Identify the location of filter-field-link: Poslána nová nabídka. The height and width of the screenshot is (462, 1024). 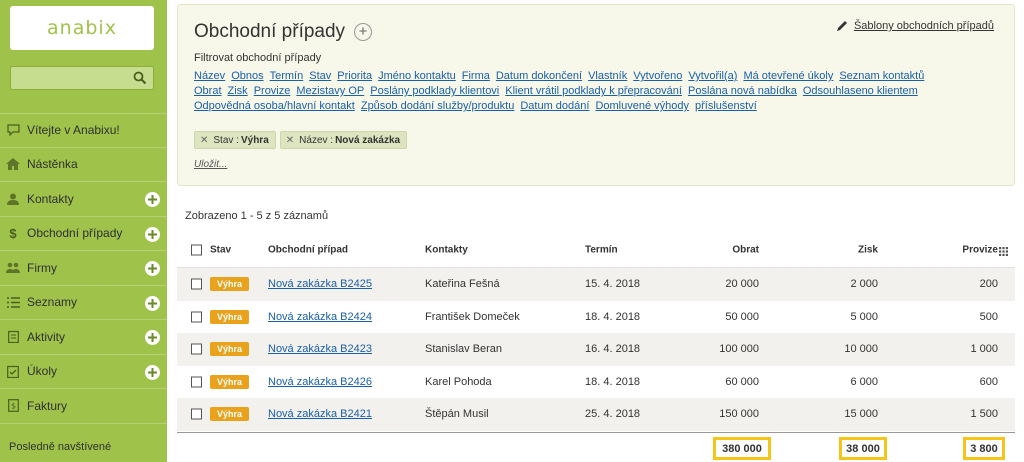
(742, 91).